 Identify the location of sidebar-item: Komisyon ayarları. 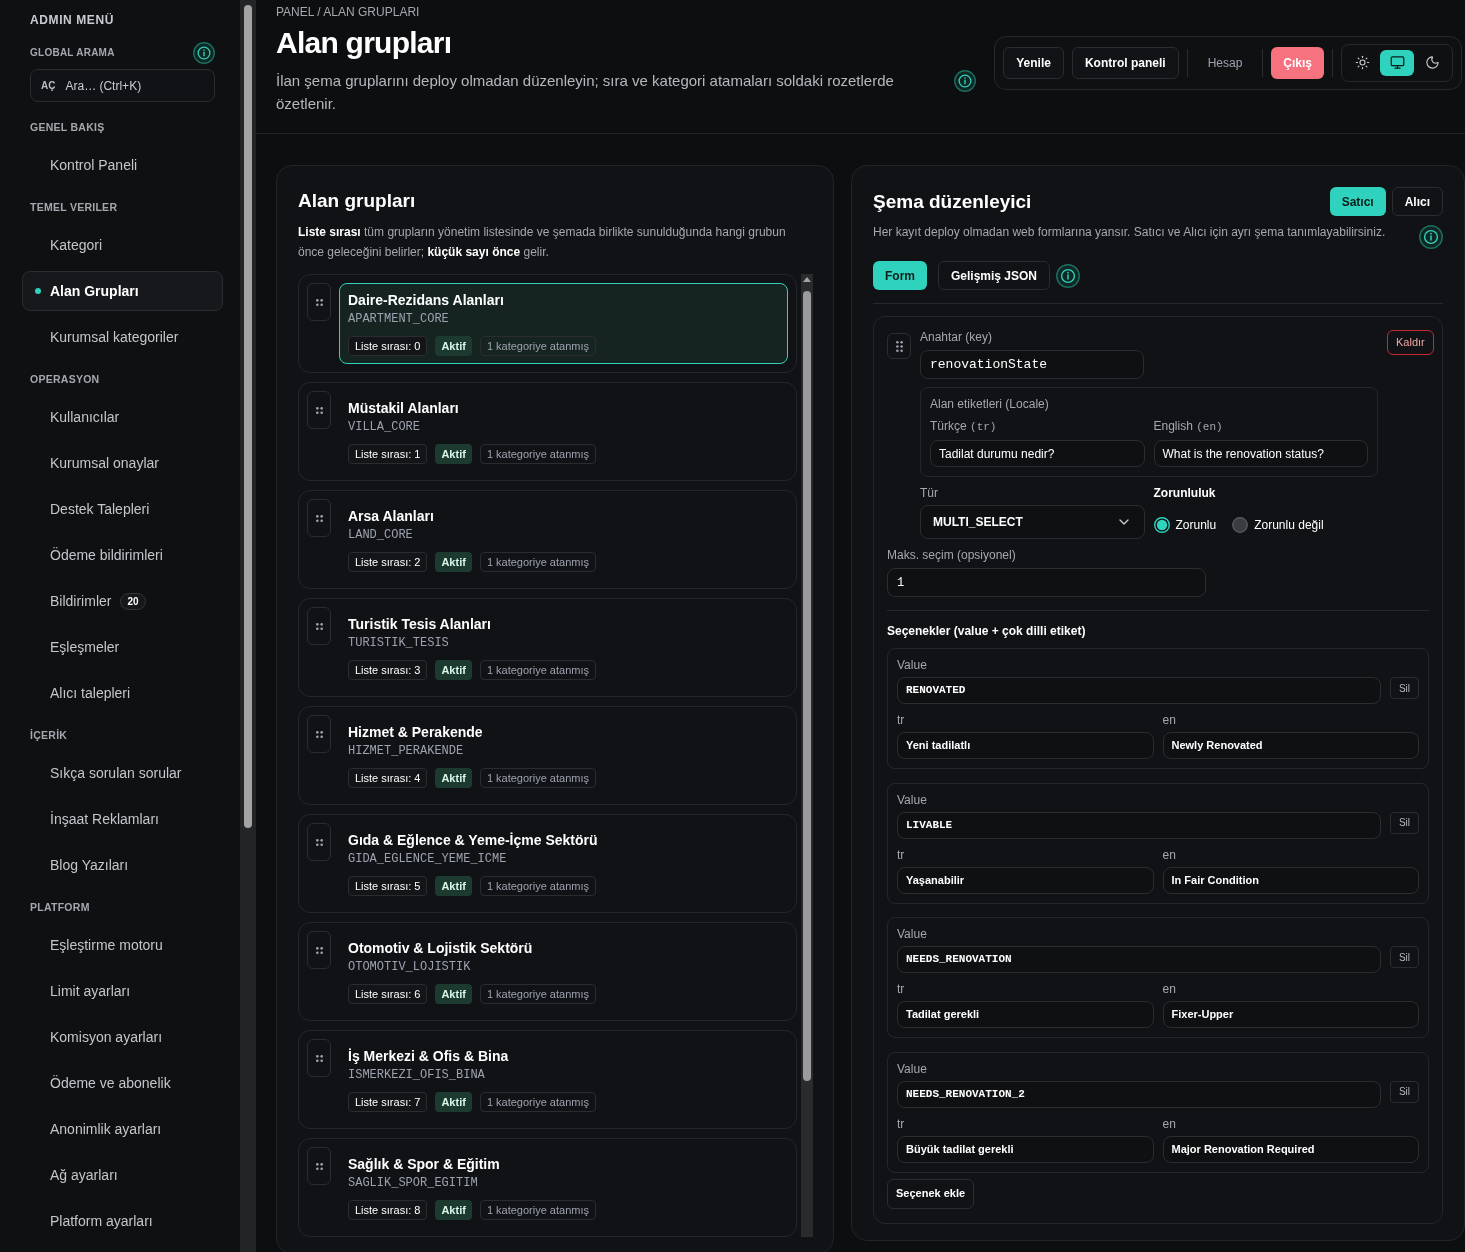
(122, 1037).